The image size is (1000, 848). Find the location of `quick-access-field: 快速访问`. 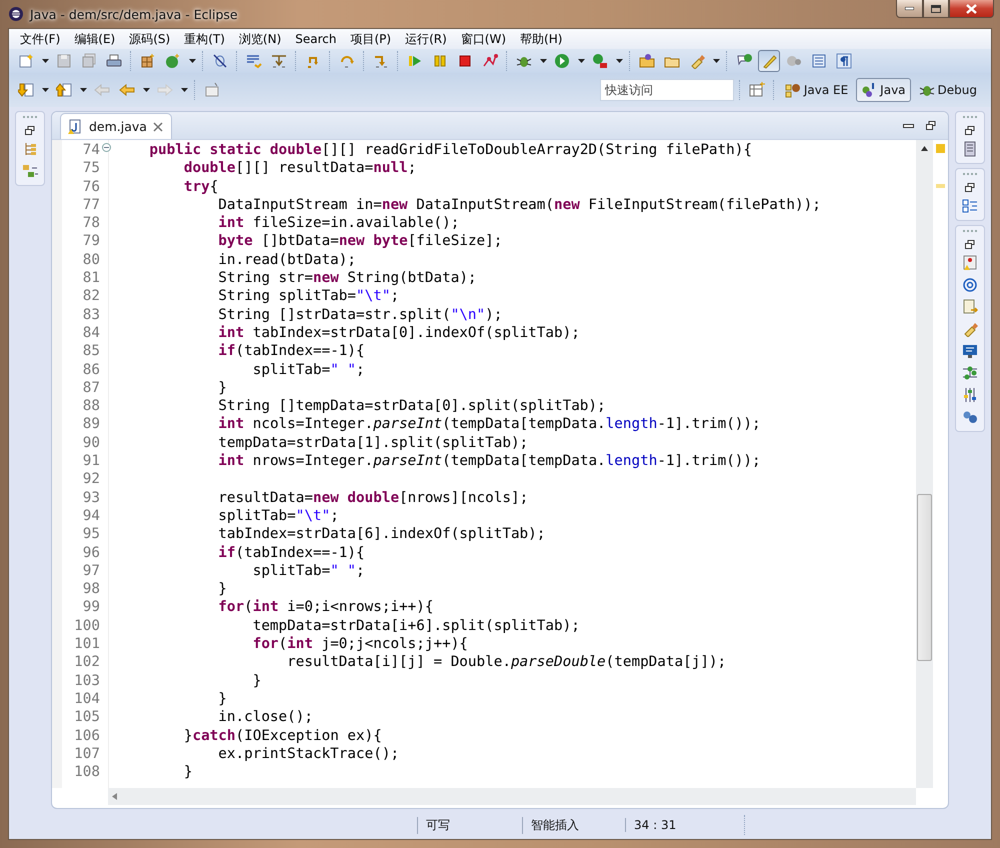

quick-access-field: 快速访问 is located at coordinates (667, 90).